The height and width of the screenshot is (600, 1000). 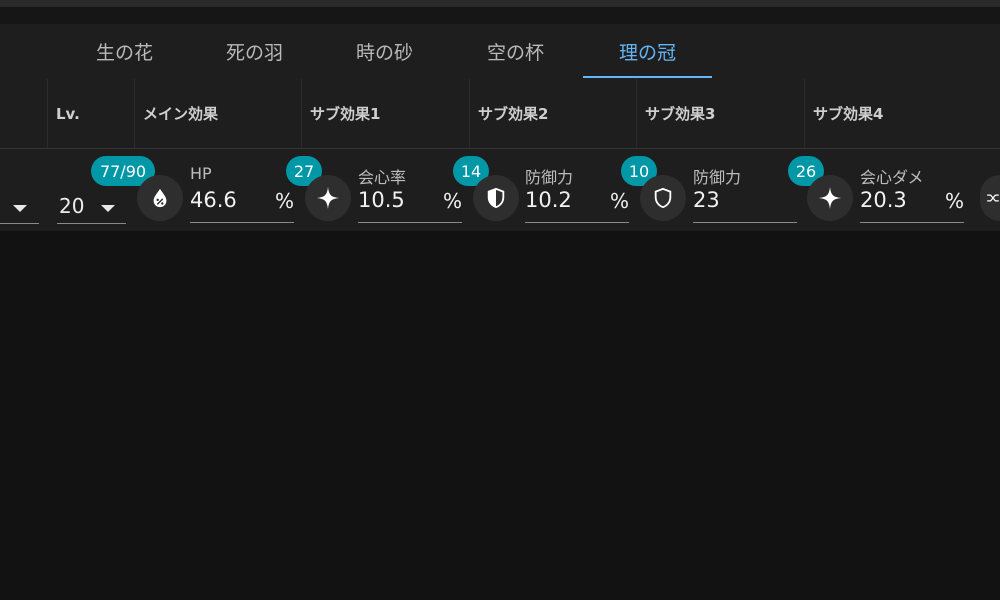 I want to click on sub-stat-1-unit: %, so click(x=452, y=201).